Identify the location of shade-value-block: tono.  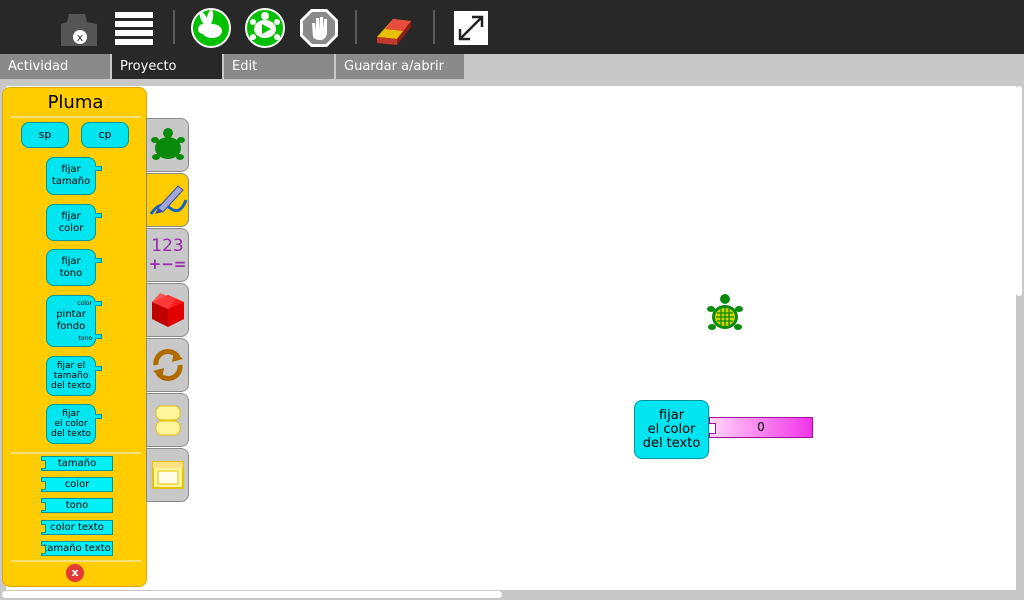
(77, 505).